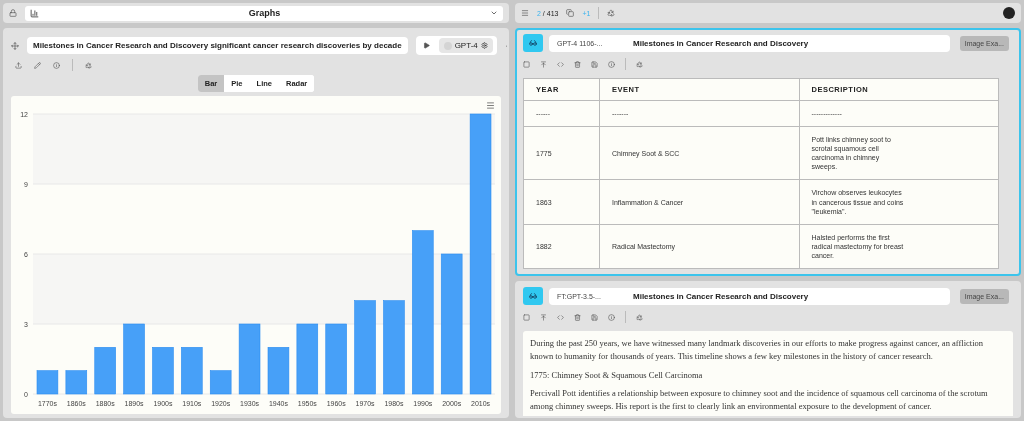 This screenshot has height=421, width=1024. What do you see at coordinates (759, 400) in the screenshot?
I see `response-paragraph: Percivall Pott identifies a relationship between exposure to chimney soot and the incidence of squamous cell carcinoma of the scrotum among chimney sweeps. His report is the first to clearly link an environmental exposure to the development of cancer.` at bounding box center [759, 400].